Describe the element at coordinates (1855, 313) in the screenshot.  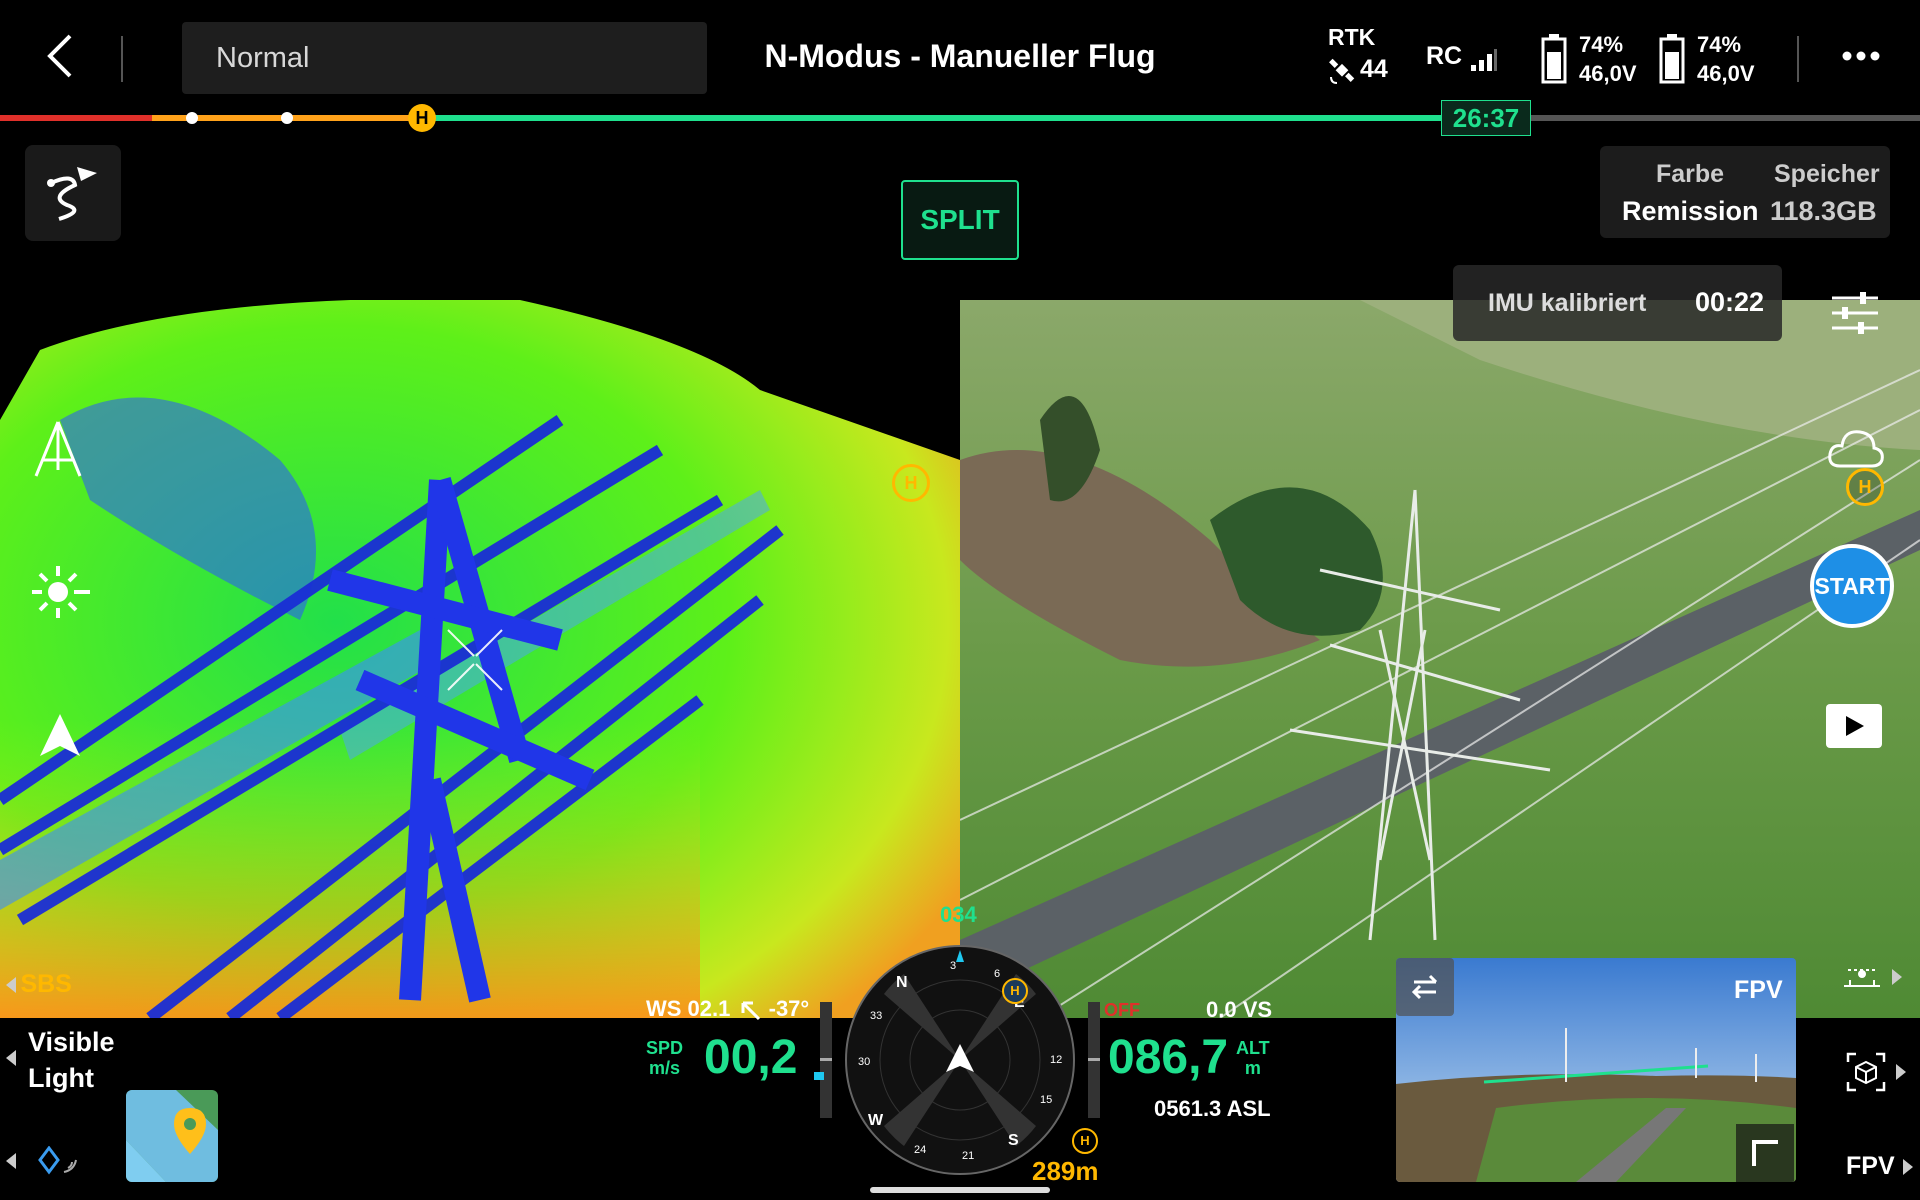
I see `settings-sliders-icon` at that location.